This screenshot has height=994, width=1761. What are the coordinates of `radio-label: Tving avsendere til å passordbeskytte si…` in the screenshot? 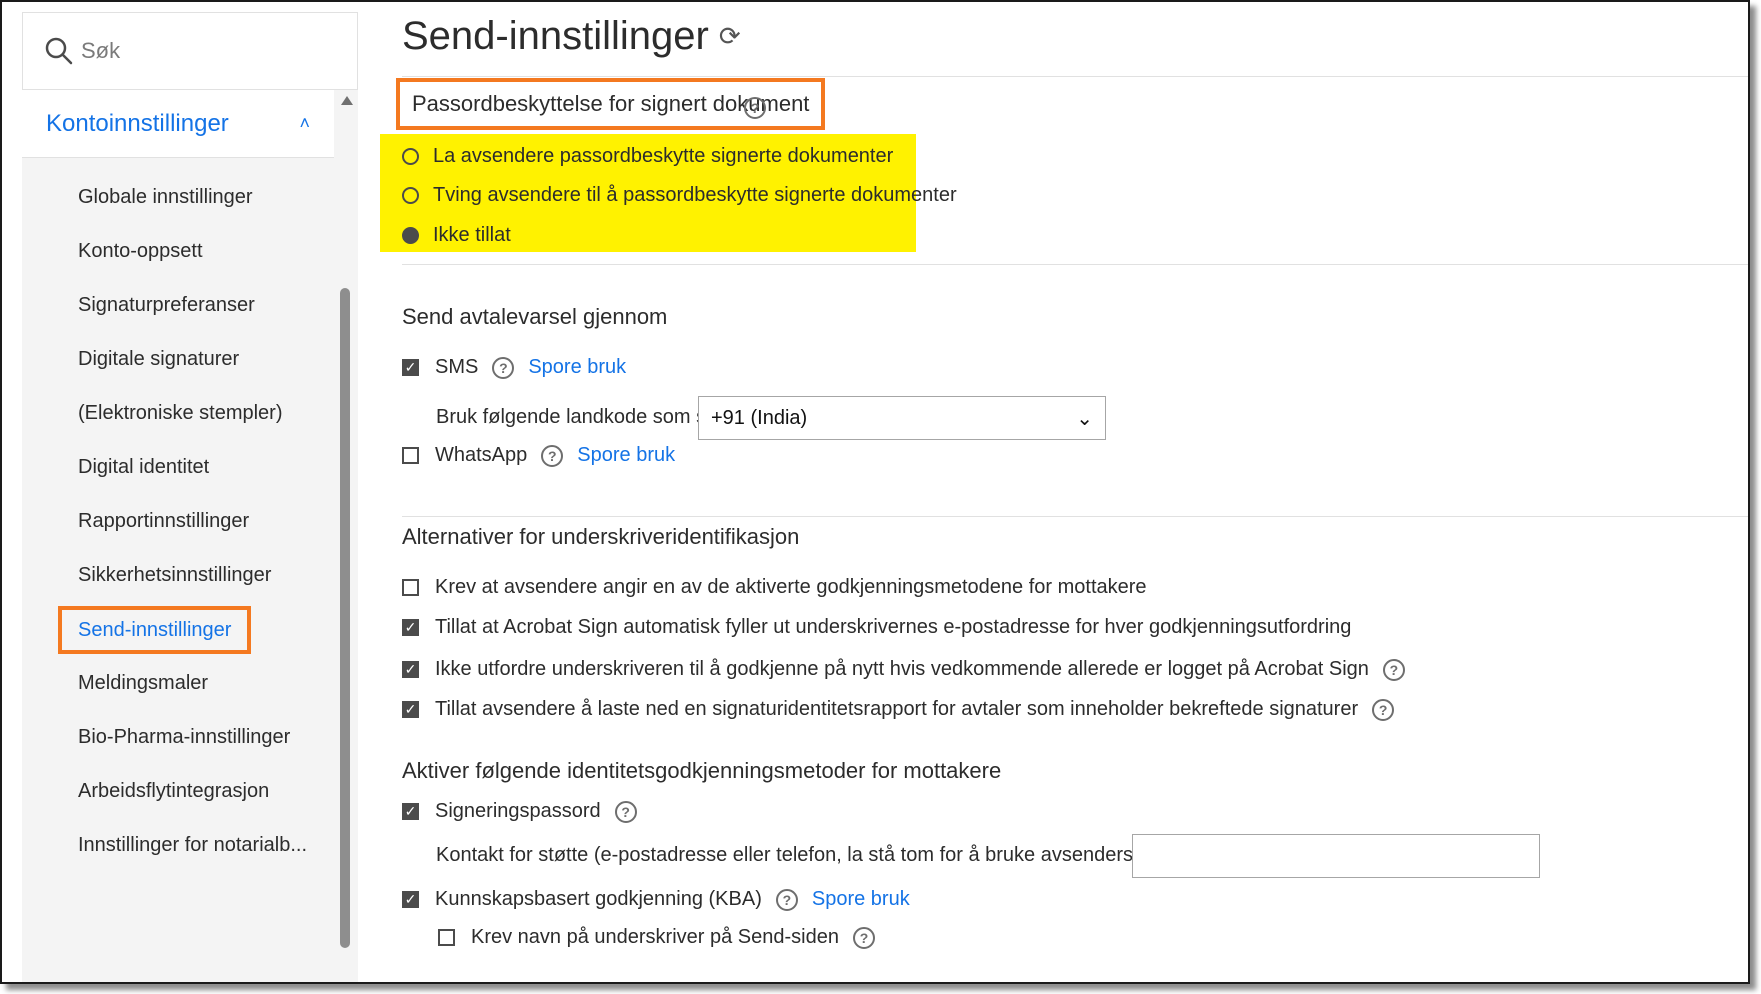 It's located at (695, 195).